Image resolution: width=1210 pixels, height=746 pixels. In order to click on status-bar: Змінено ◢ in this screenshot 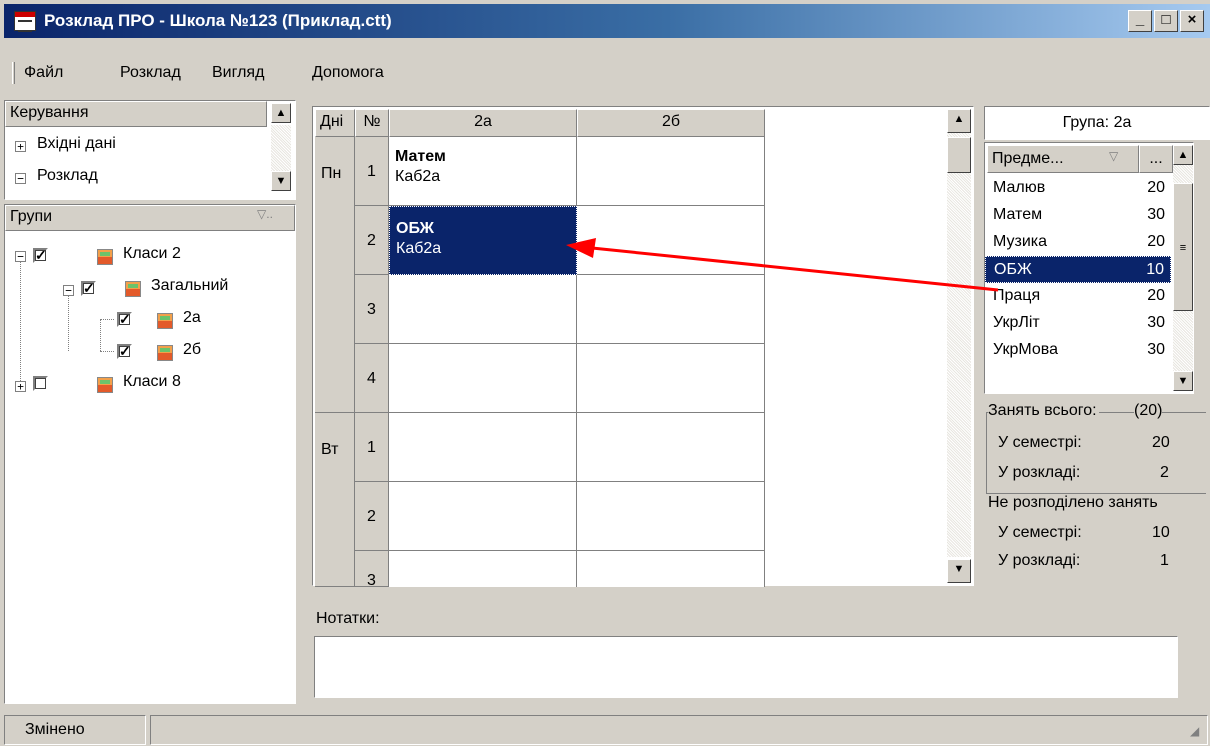, I will do `click(607, 729)`.